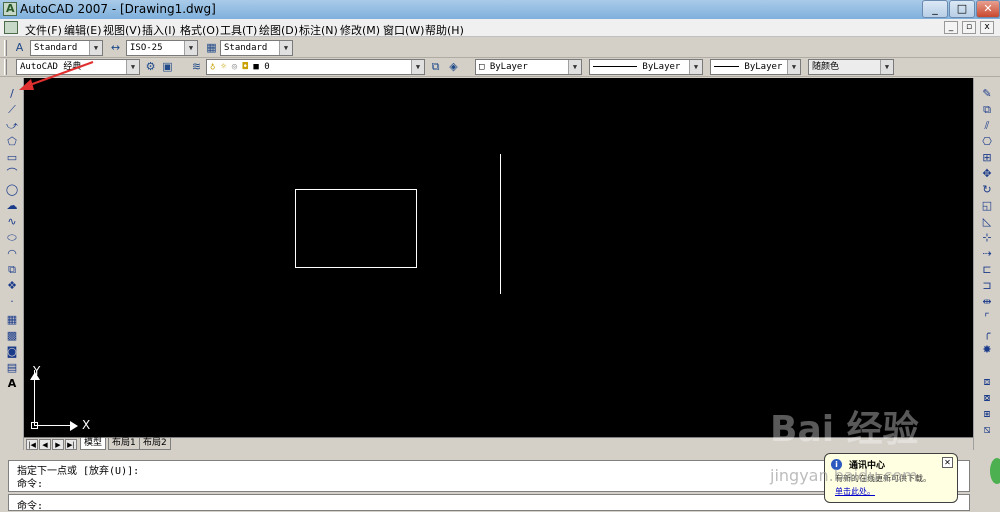 The image size is (1000, 512). Describe the element at coordinates (162, 48) in the screenshot. I see `dim-style-select: ISO-25 ▼` at that location.